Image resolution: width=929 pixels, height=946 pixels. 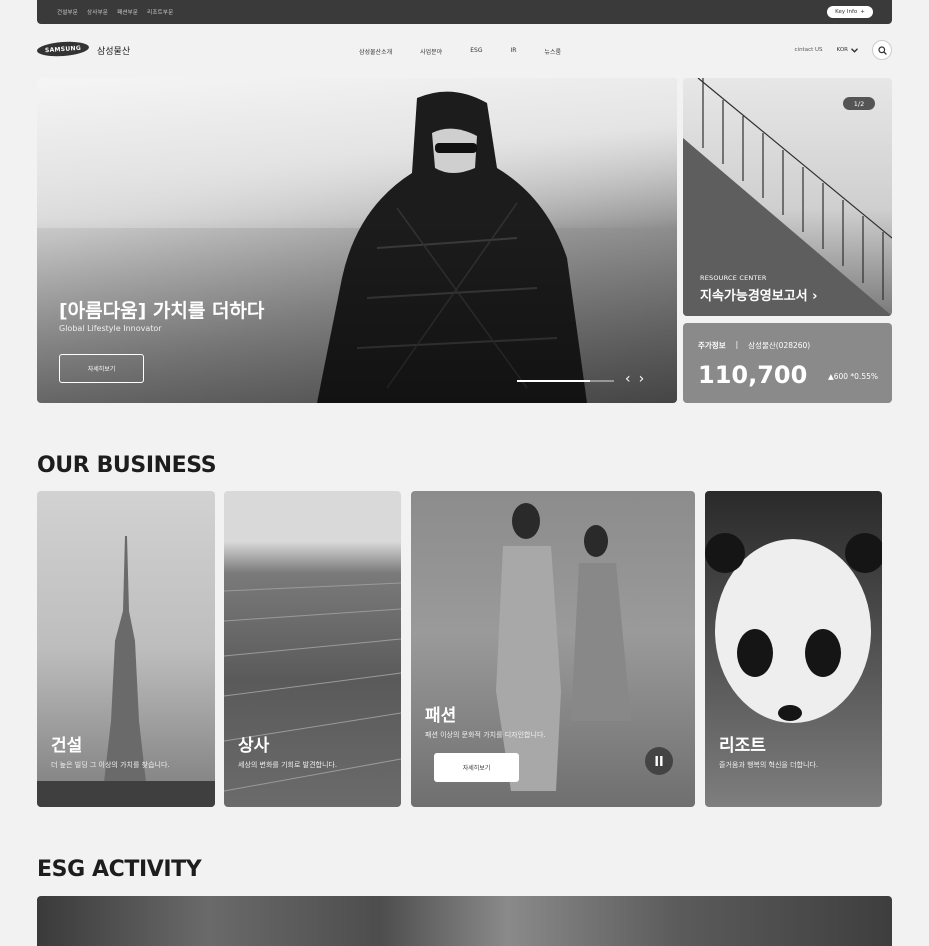 I want to click on card-title: 상사, so click(x=254, y=746).